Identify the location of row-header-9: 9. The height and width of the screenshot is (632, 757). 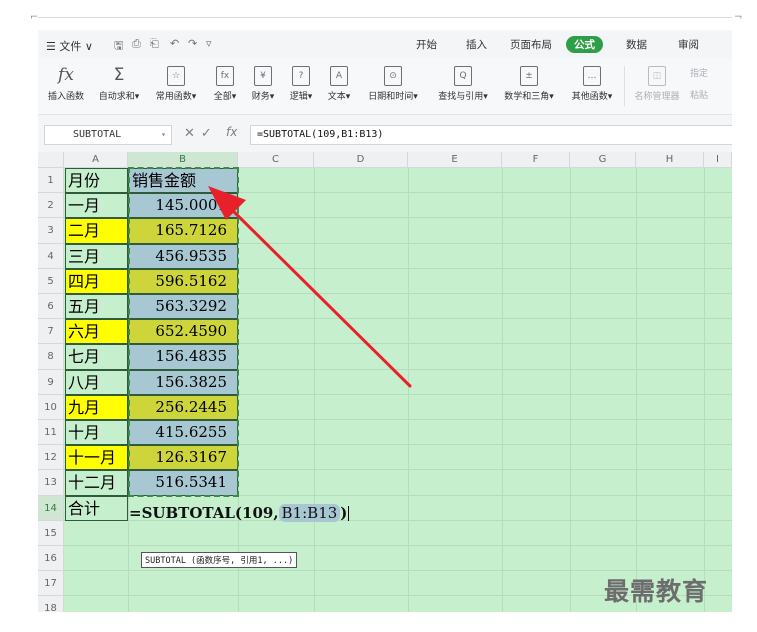
(51, 382).